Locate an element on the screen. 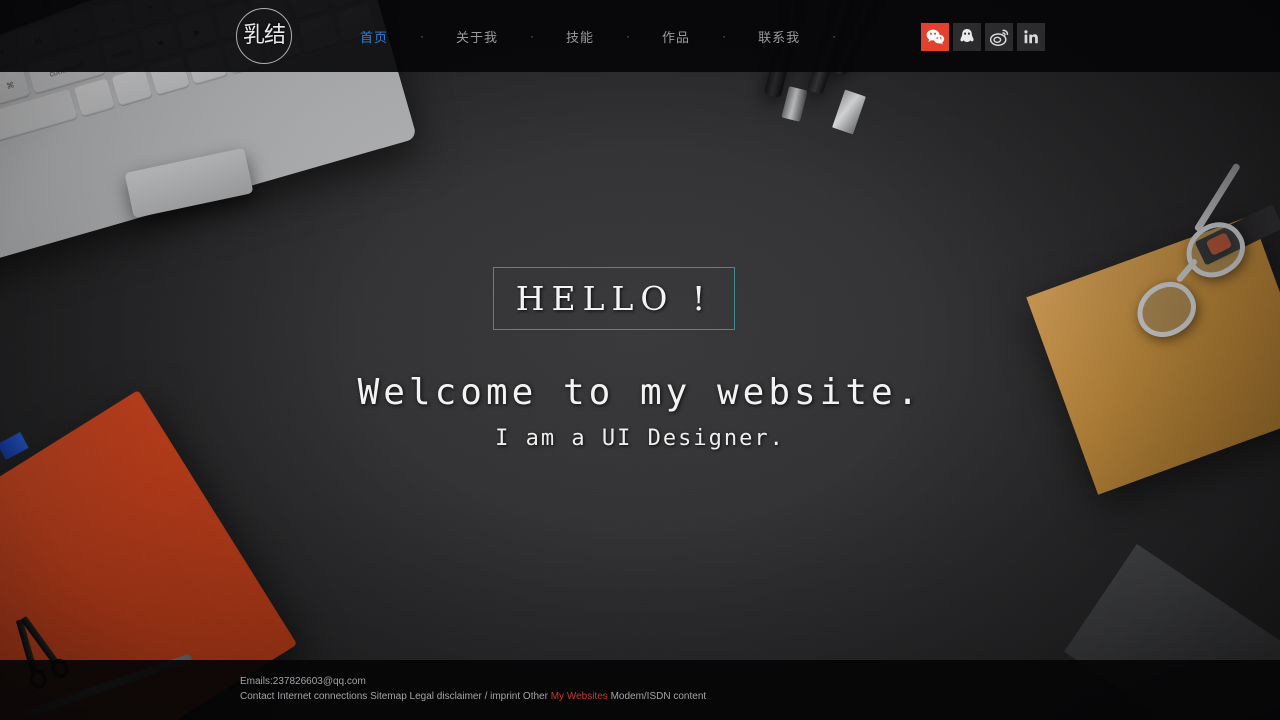 The height and width of the screenshot is (720, 1280). qq-icon is located at coordinates (967, 37).